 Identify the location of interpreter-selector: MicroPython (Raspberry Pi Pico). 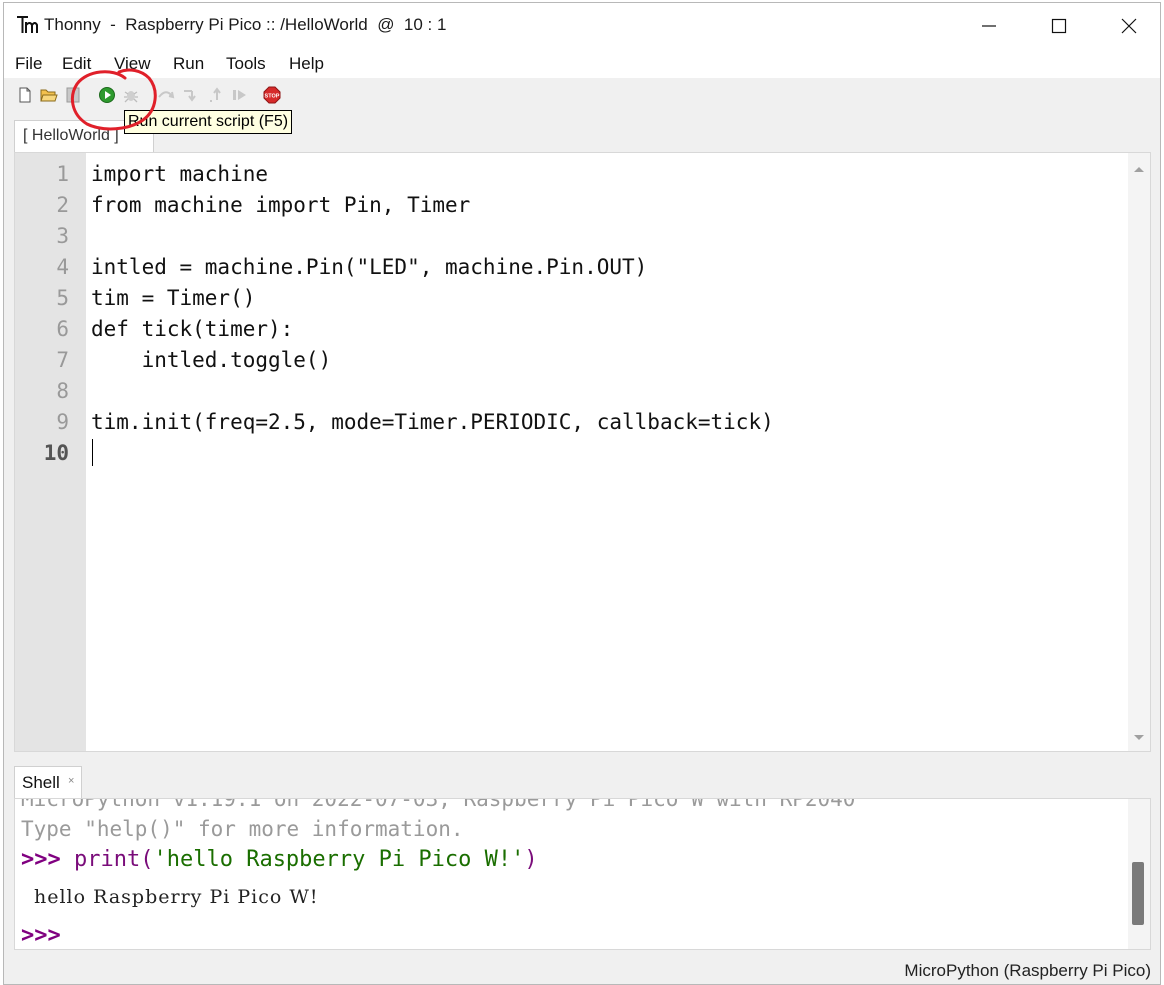
(1027, 971).